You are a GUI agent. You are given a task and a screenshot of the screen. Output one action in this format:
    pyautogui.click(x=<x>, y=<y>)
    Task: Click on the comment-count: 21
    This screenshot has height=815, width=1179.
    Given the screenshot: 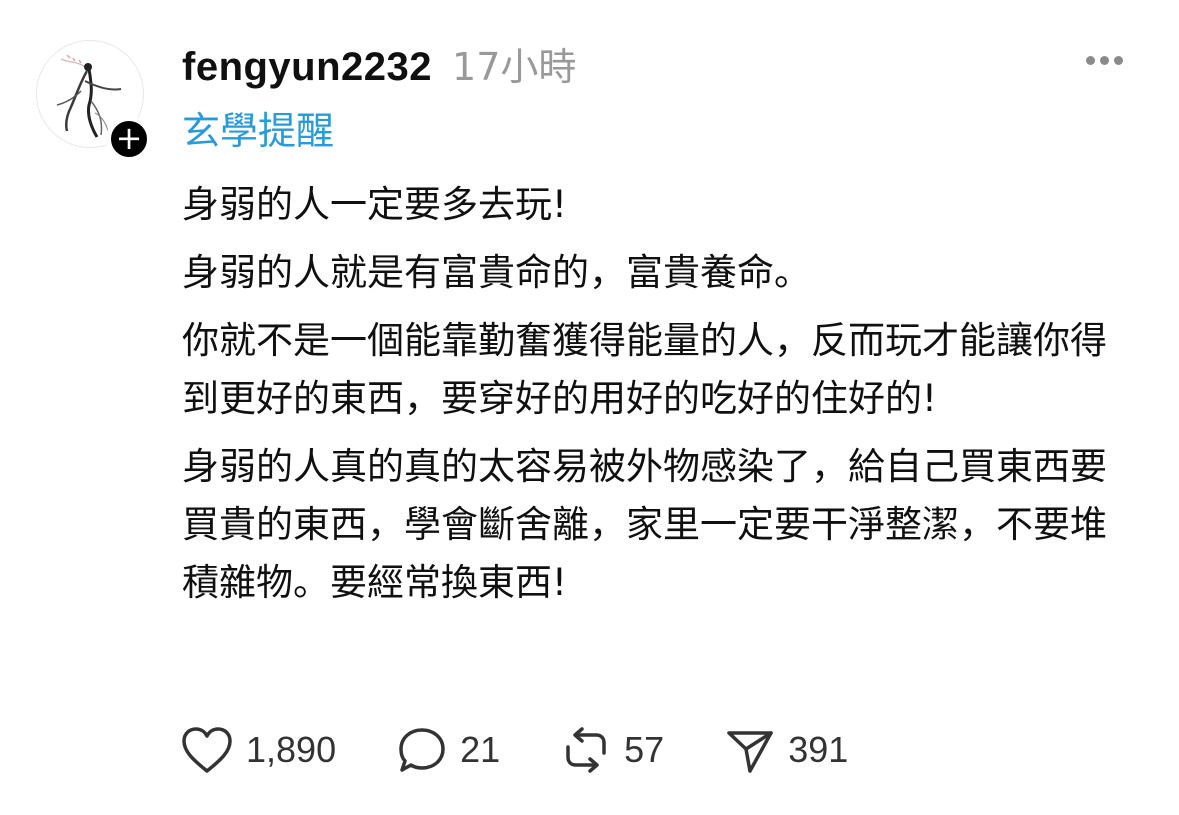 What is the action you would take?
    pyautogui.click(x=480, y=749)
    